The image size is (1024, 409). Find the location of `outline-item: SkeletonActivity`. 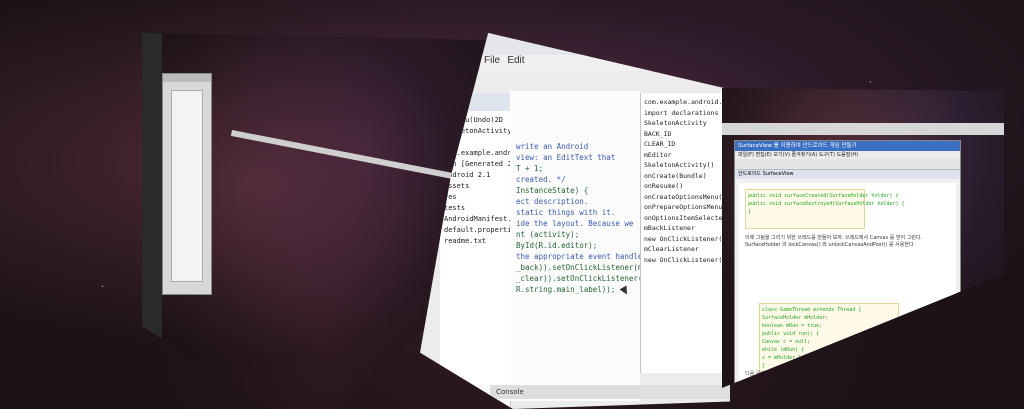

outline-item: SkeletonActivity is located at coordinates (687, 123).